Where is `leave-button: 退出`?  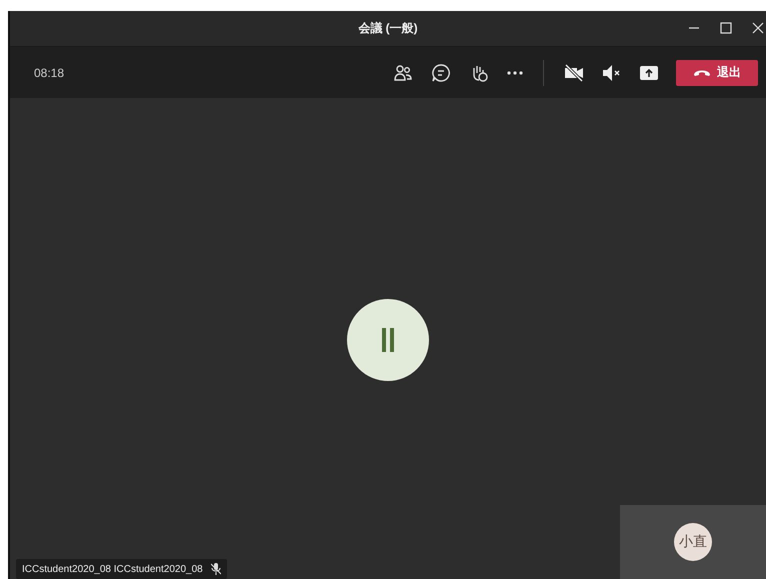
leave-button: 退出 is located at coordinates (717, 73).